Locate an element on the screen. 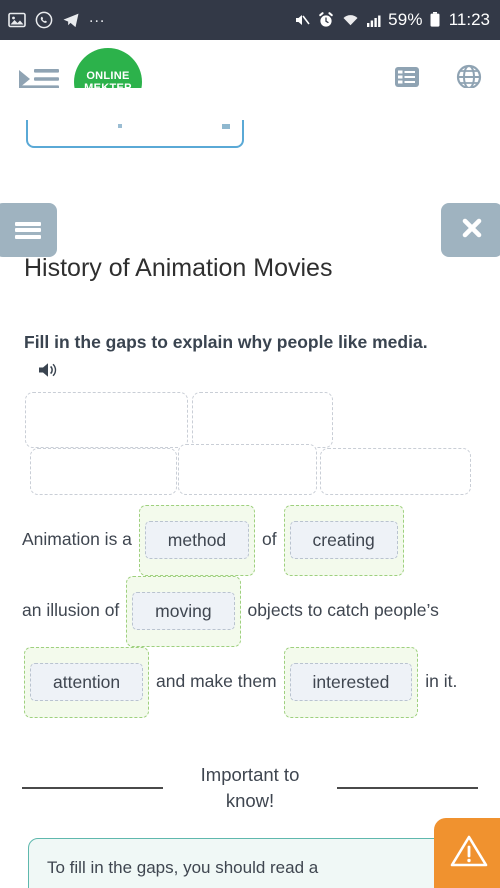 The width and height of the screenshot is (500, 888). status-bar: ... 59% 11:23 is located at coordinates (250, 20).